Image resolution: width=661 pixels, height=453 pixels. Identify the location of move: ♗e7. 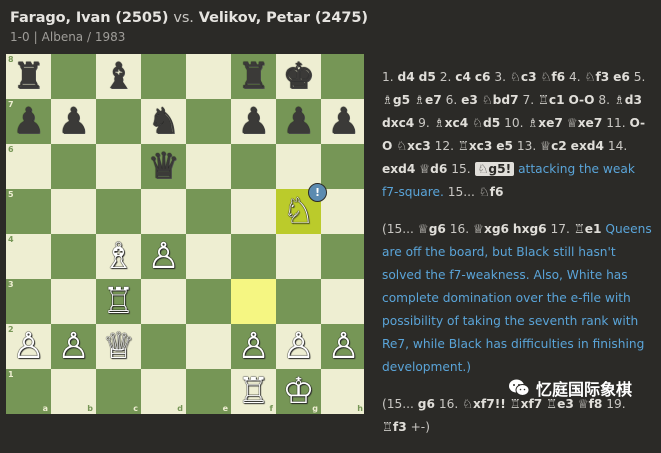
(428, 100).